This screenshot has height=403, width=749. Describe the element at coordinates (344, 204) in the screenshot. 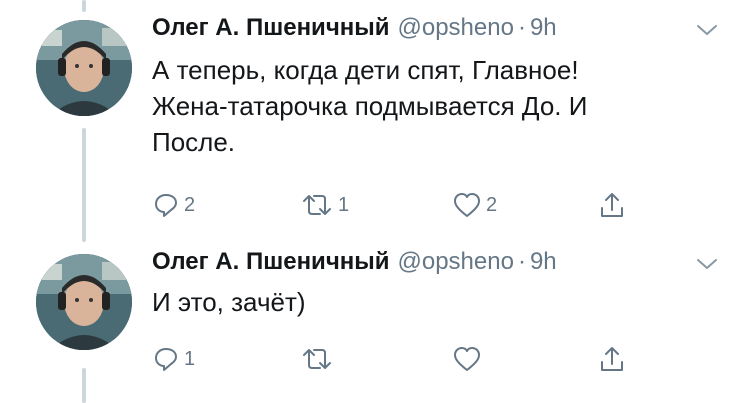

I see `retweet-count: 1` at that location.